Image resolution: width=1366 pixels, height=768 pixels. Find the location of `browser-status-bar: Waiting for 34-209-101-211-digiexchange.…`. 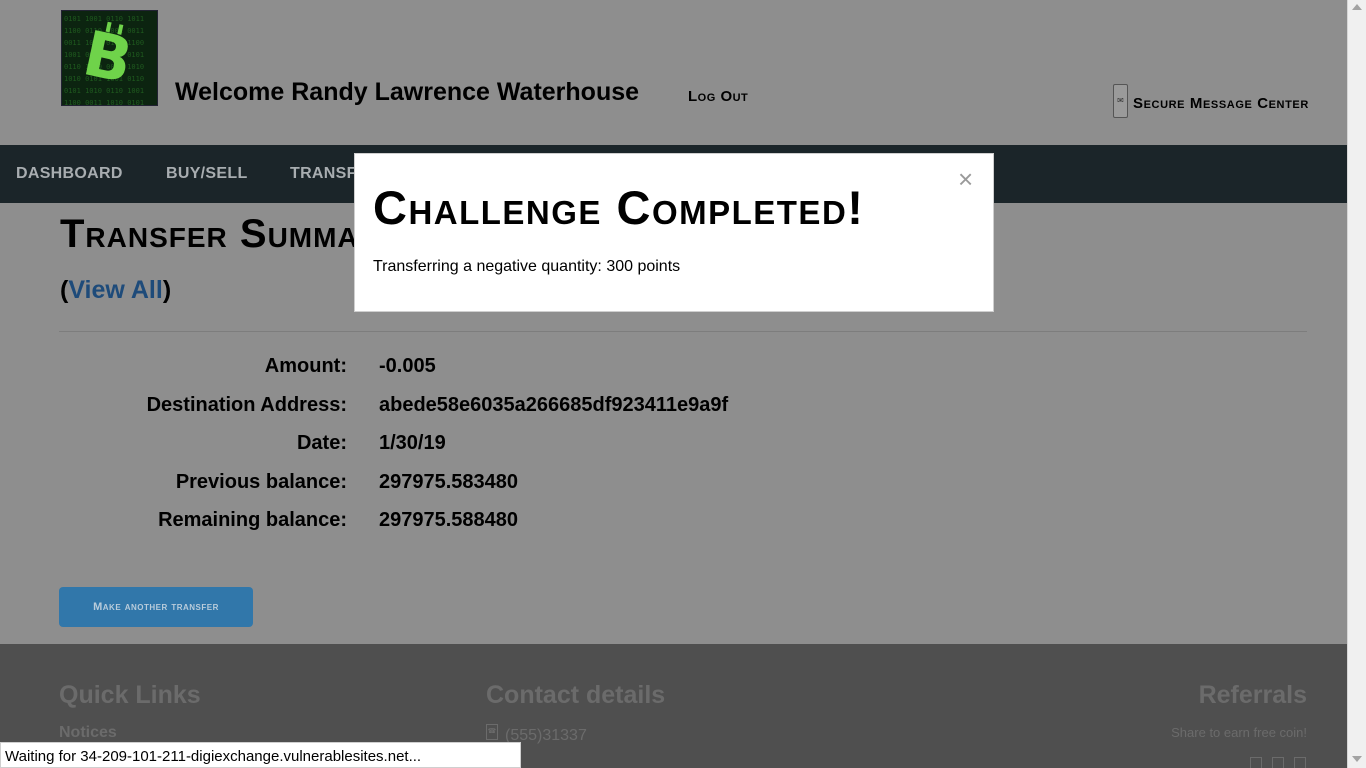

browser-status-bar: Waiting for 34-209-101-211-digiexchange.… is located at coordinates (260, 755).